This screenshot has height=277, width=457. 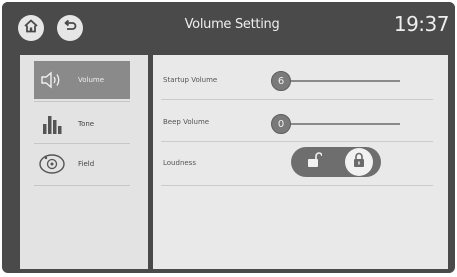 I want to click on page-title: Volume Setting, so click(x=232, y=24).